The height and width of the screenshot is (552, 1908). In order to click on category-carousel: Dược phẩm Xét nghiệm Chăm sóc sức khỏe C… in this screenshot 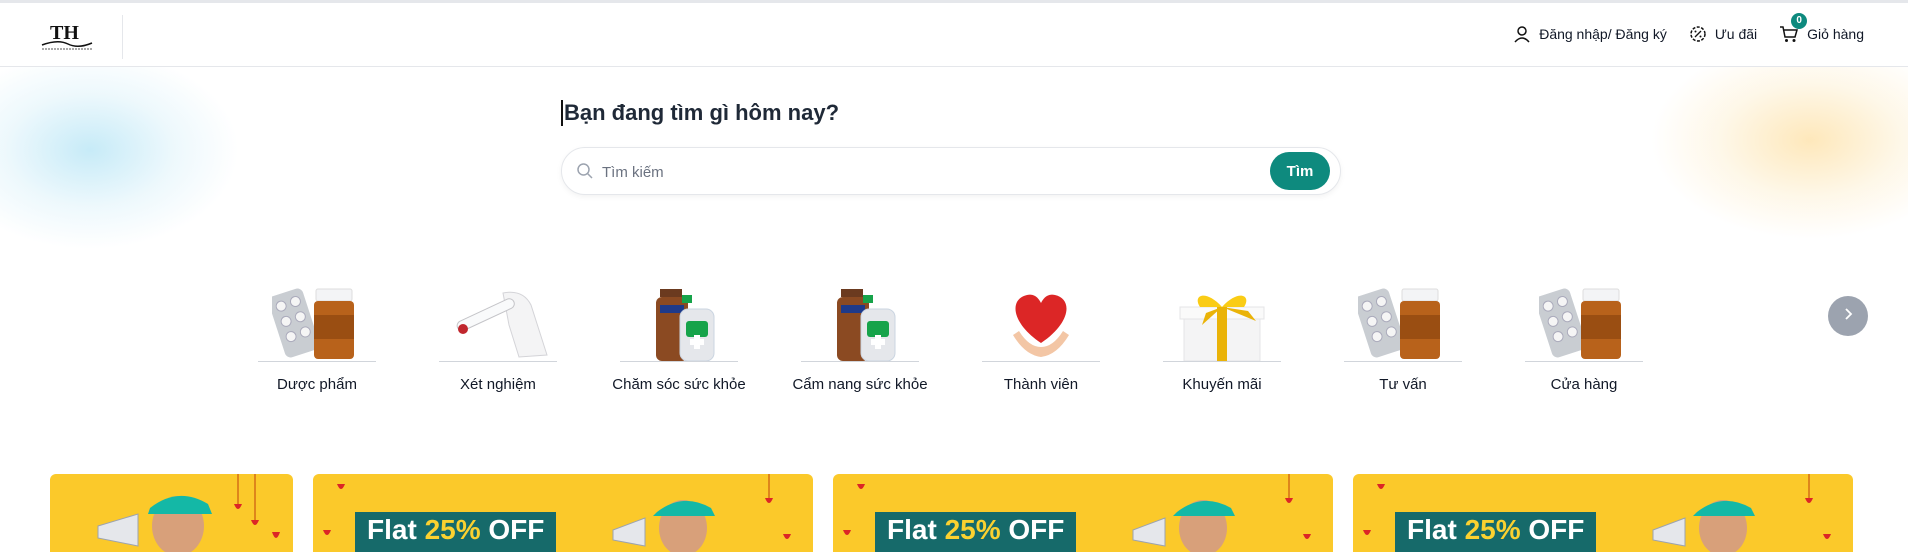, I will do `click(950, 337)`.